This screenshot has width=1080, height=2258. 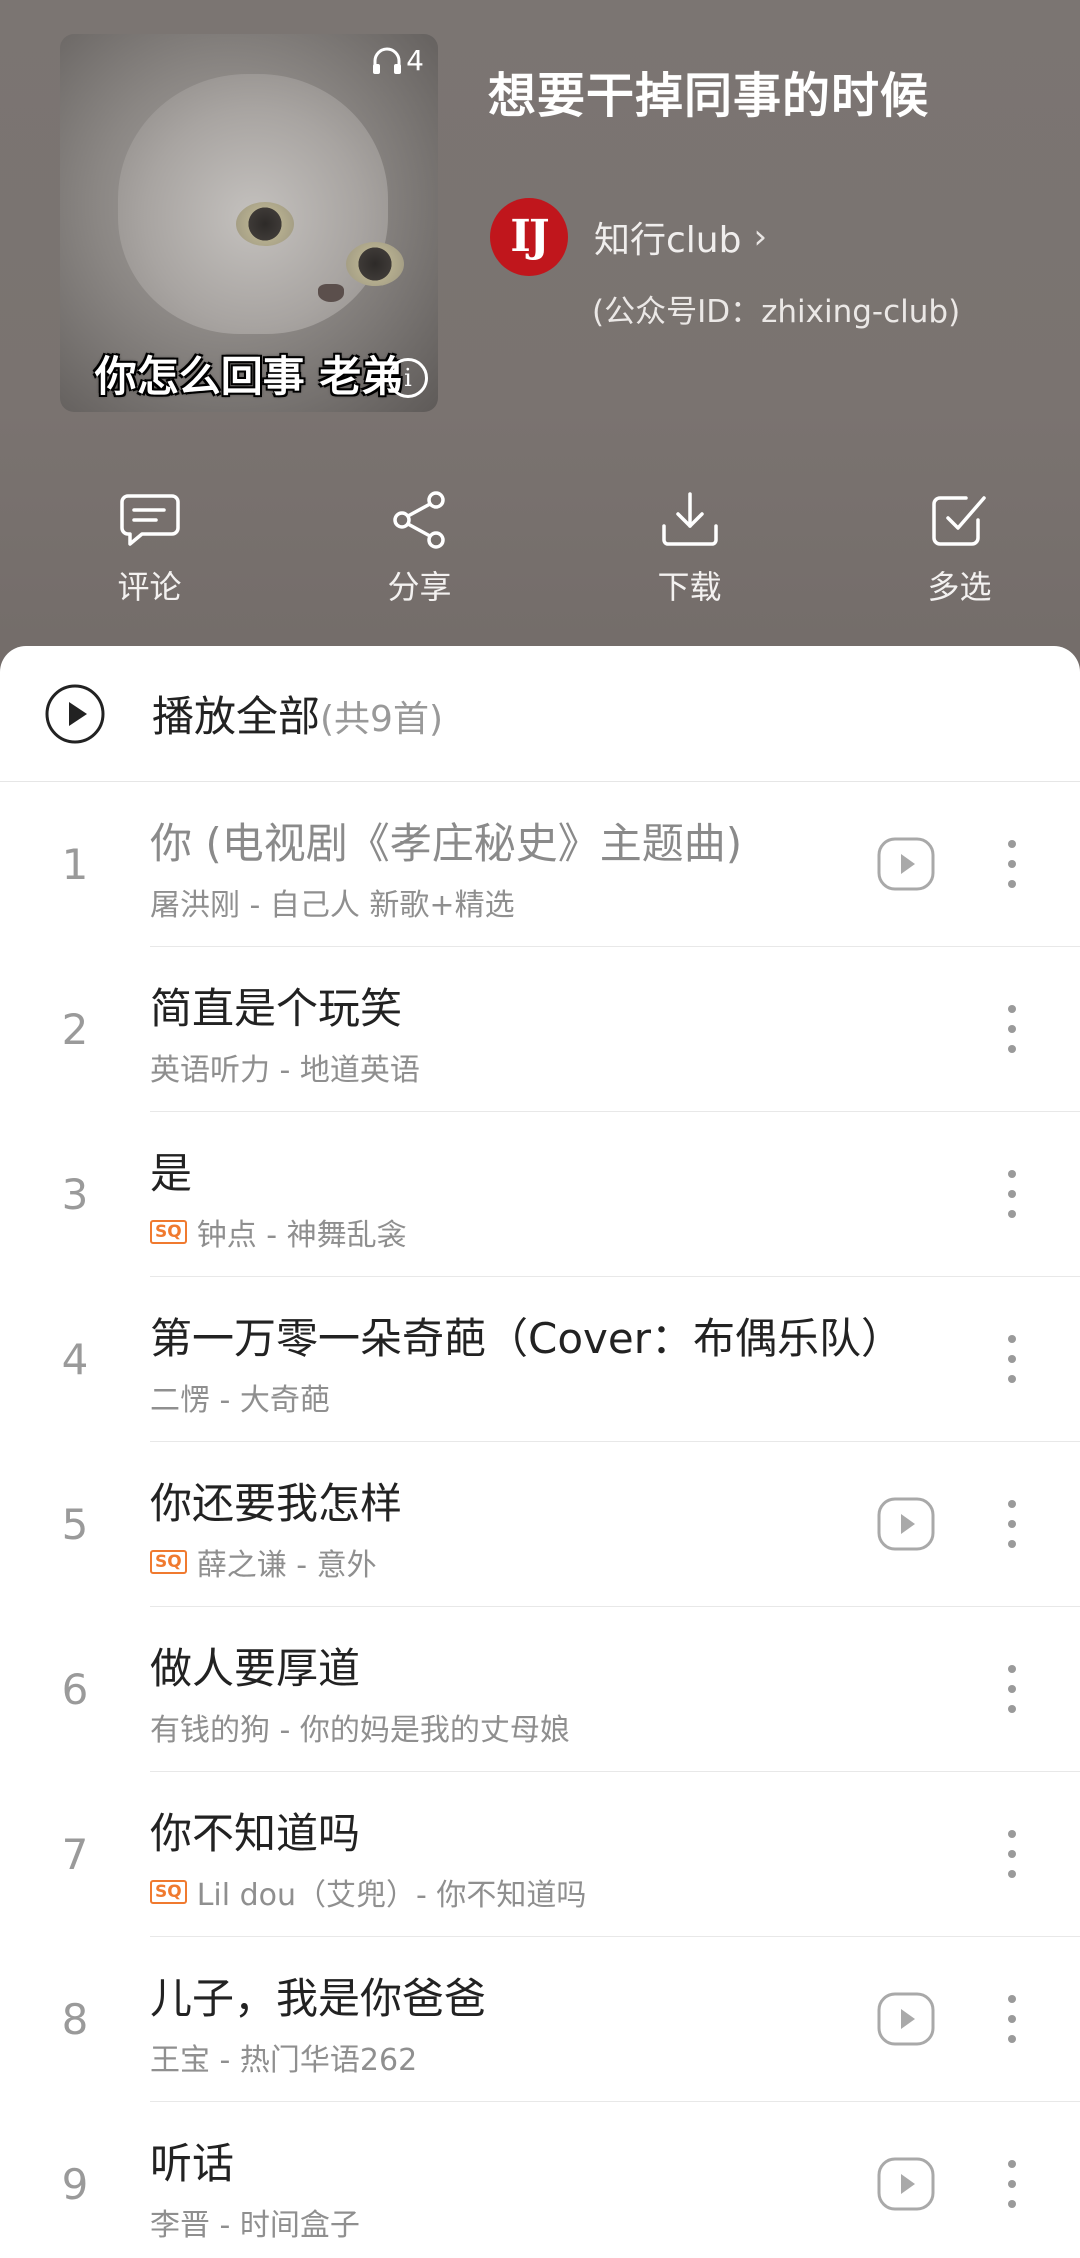 I want to click on song-title-text: 儿子，我是你爸爸, so click(x=318, y=1998).